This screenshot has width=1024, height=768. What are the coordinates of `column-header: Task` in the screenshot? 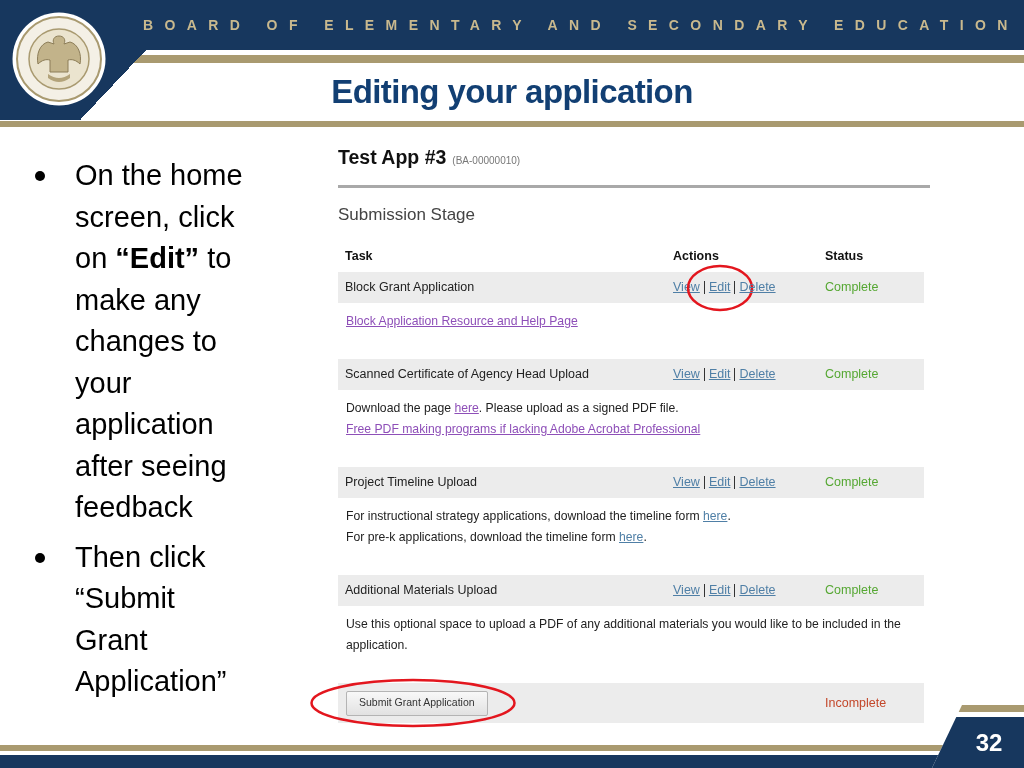 It's located at (359, 256).